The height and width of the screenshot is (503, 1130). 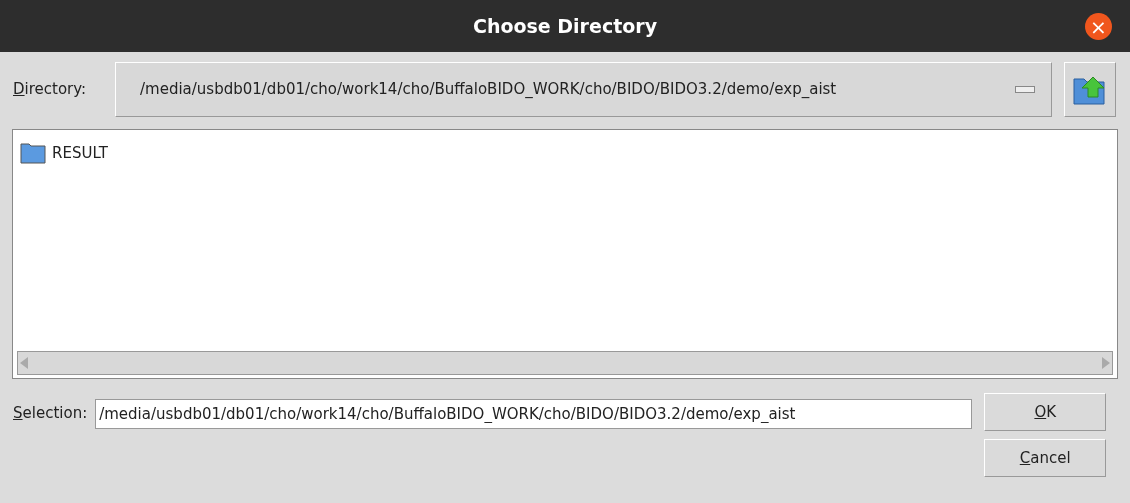 What do you see at coordinates (583, 89) in the screenshot?
I see `directory-dropdown: /media/usbdb01/db01/cho/work14/cho/BuffaloBIDO_WORK/cho/BIDO/BIDO3.2/demo/exp_aist` at bounding box center [583, 89].